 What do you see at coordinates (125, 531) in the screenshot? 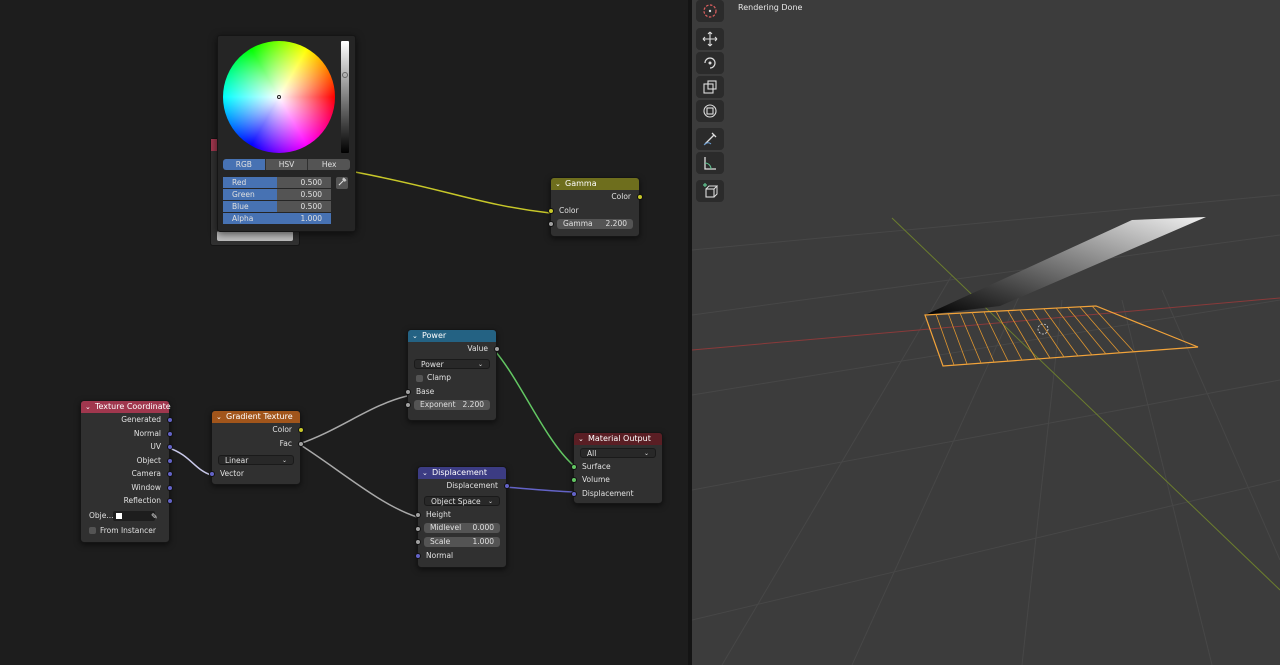
I see `from-instancer-row: From Instancer` at bounding box center [125, 531].